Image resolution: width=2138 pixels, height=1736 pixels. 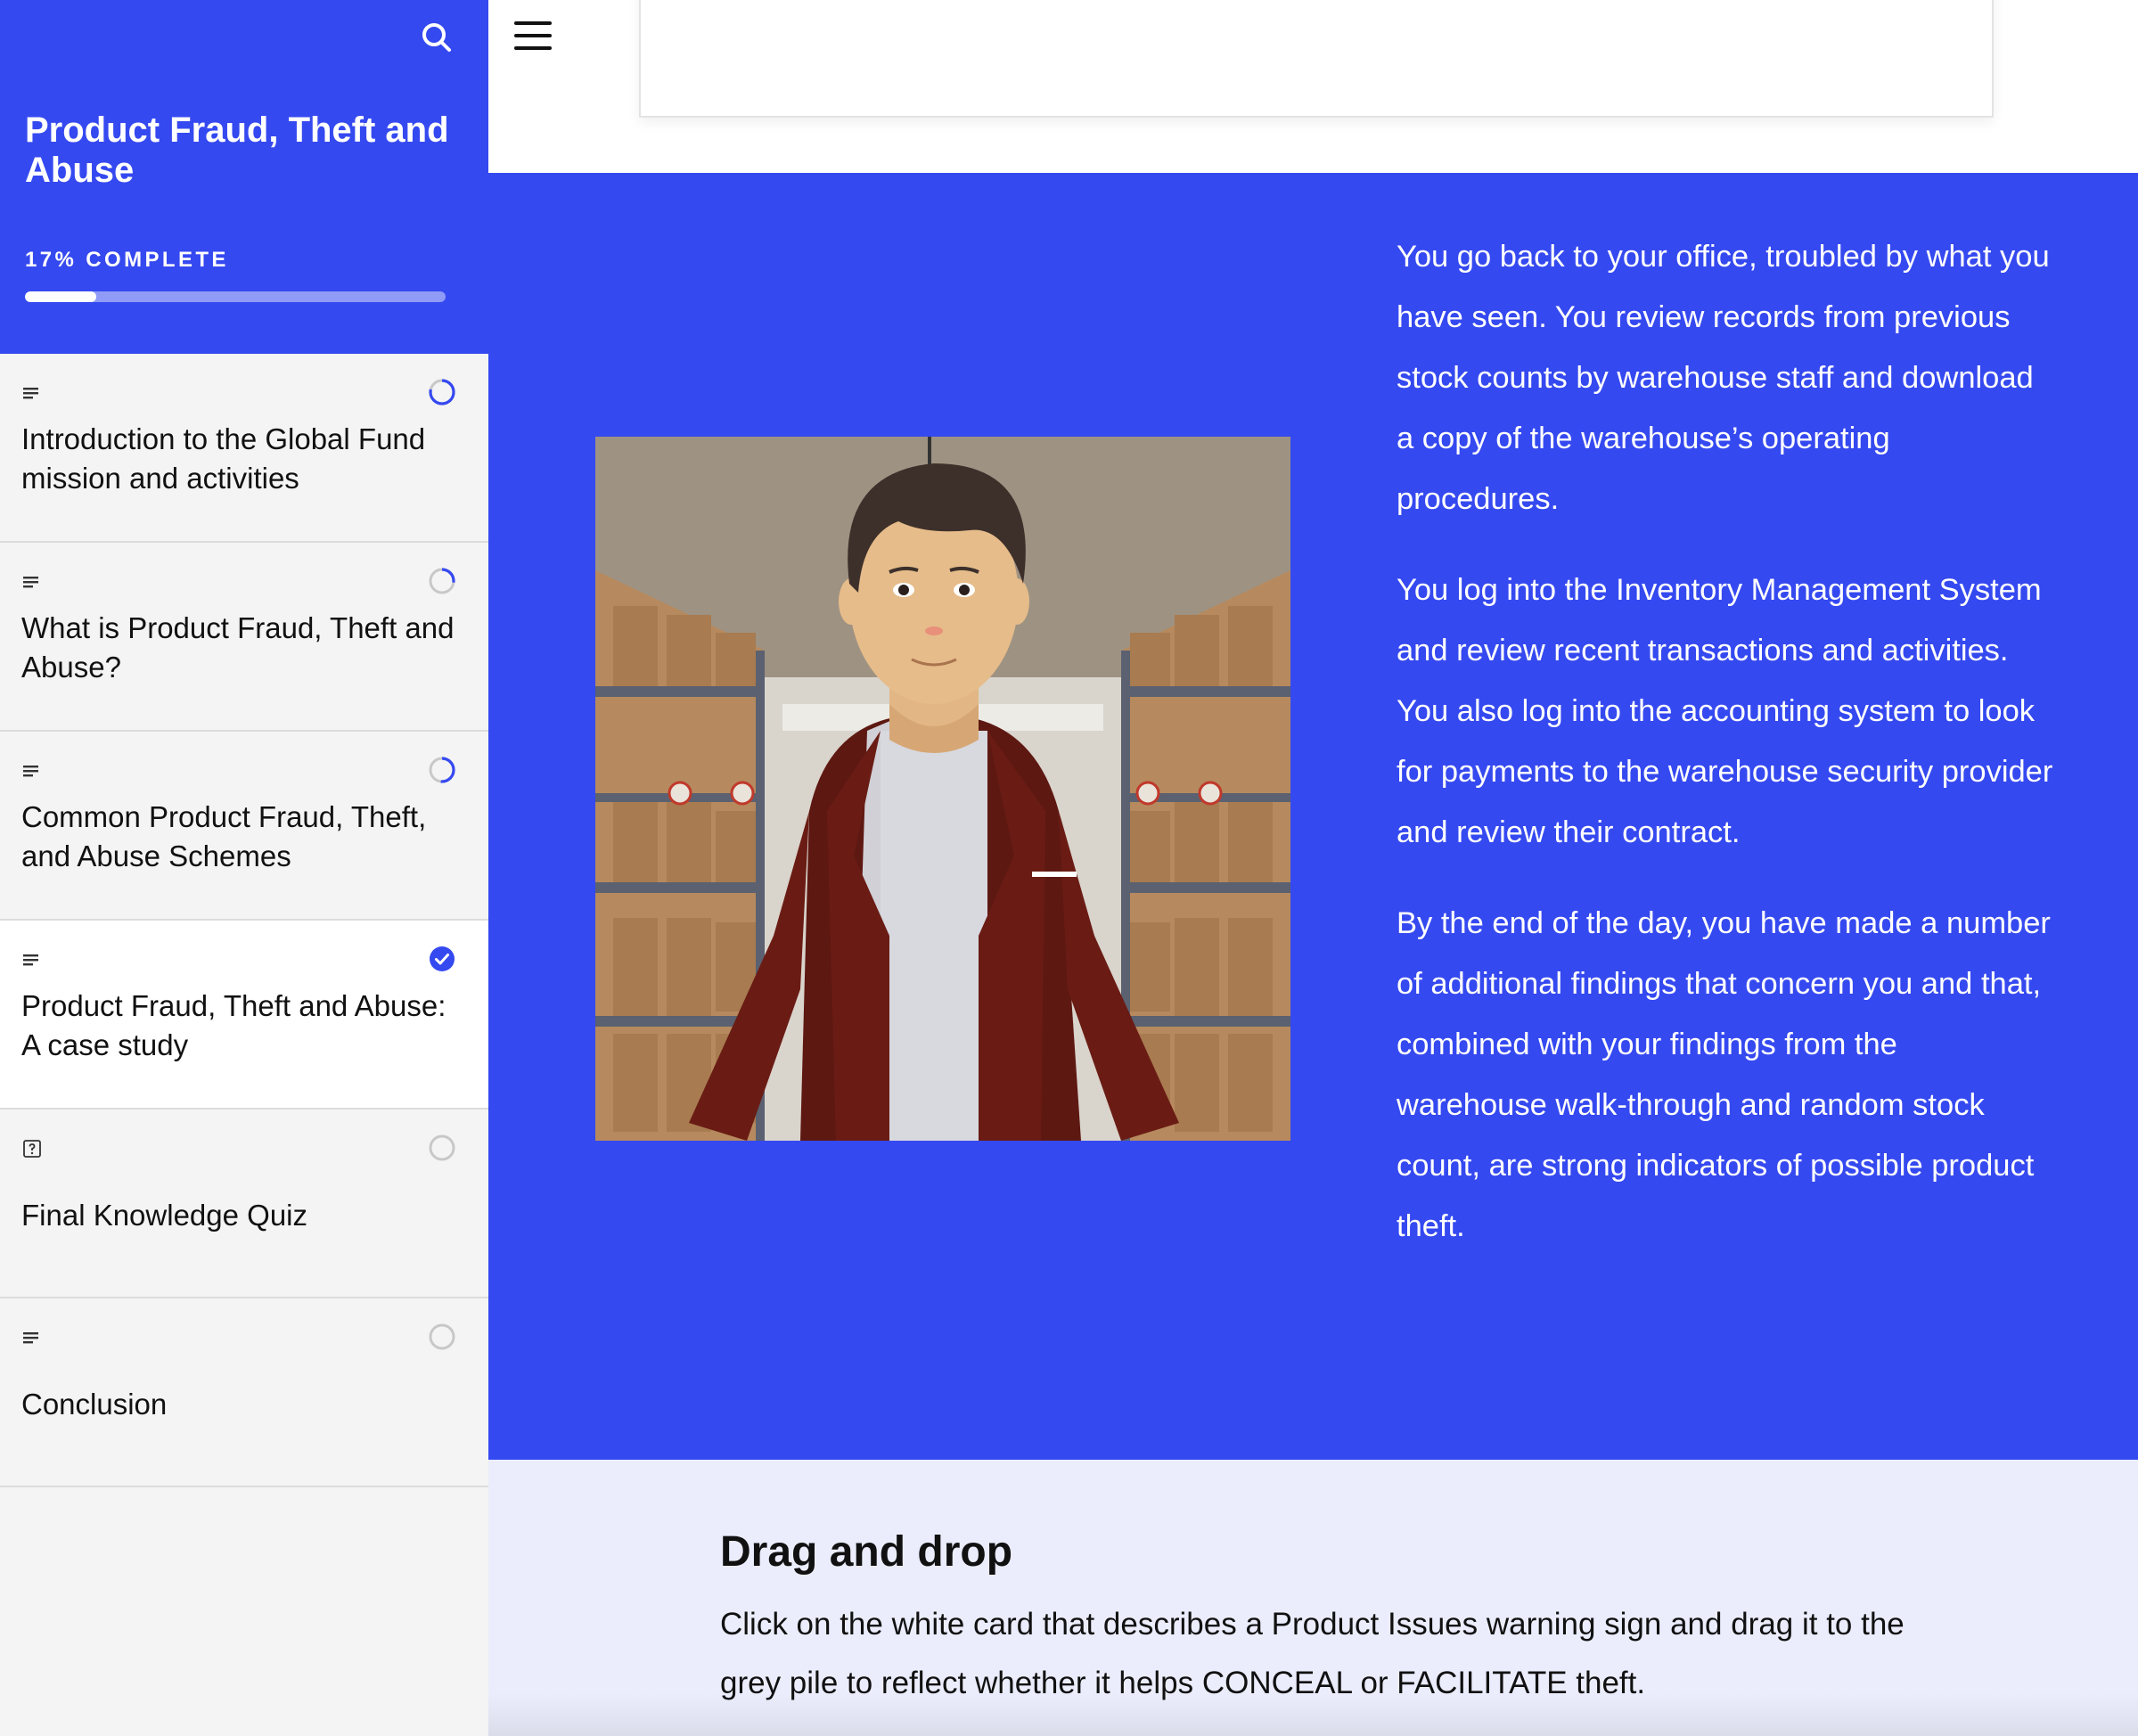 What do you see at coordinates (1316, 59) in the screenshot?
I see `content-card` at bounding box center [1316, 59].